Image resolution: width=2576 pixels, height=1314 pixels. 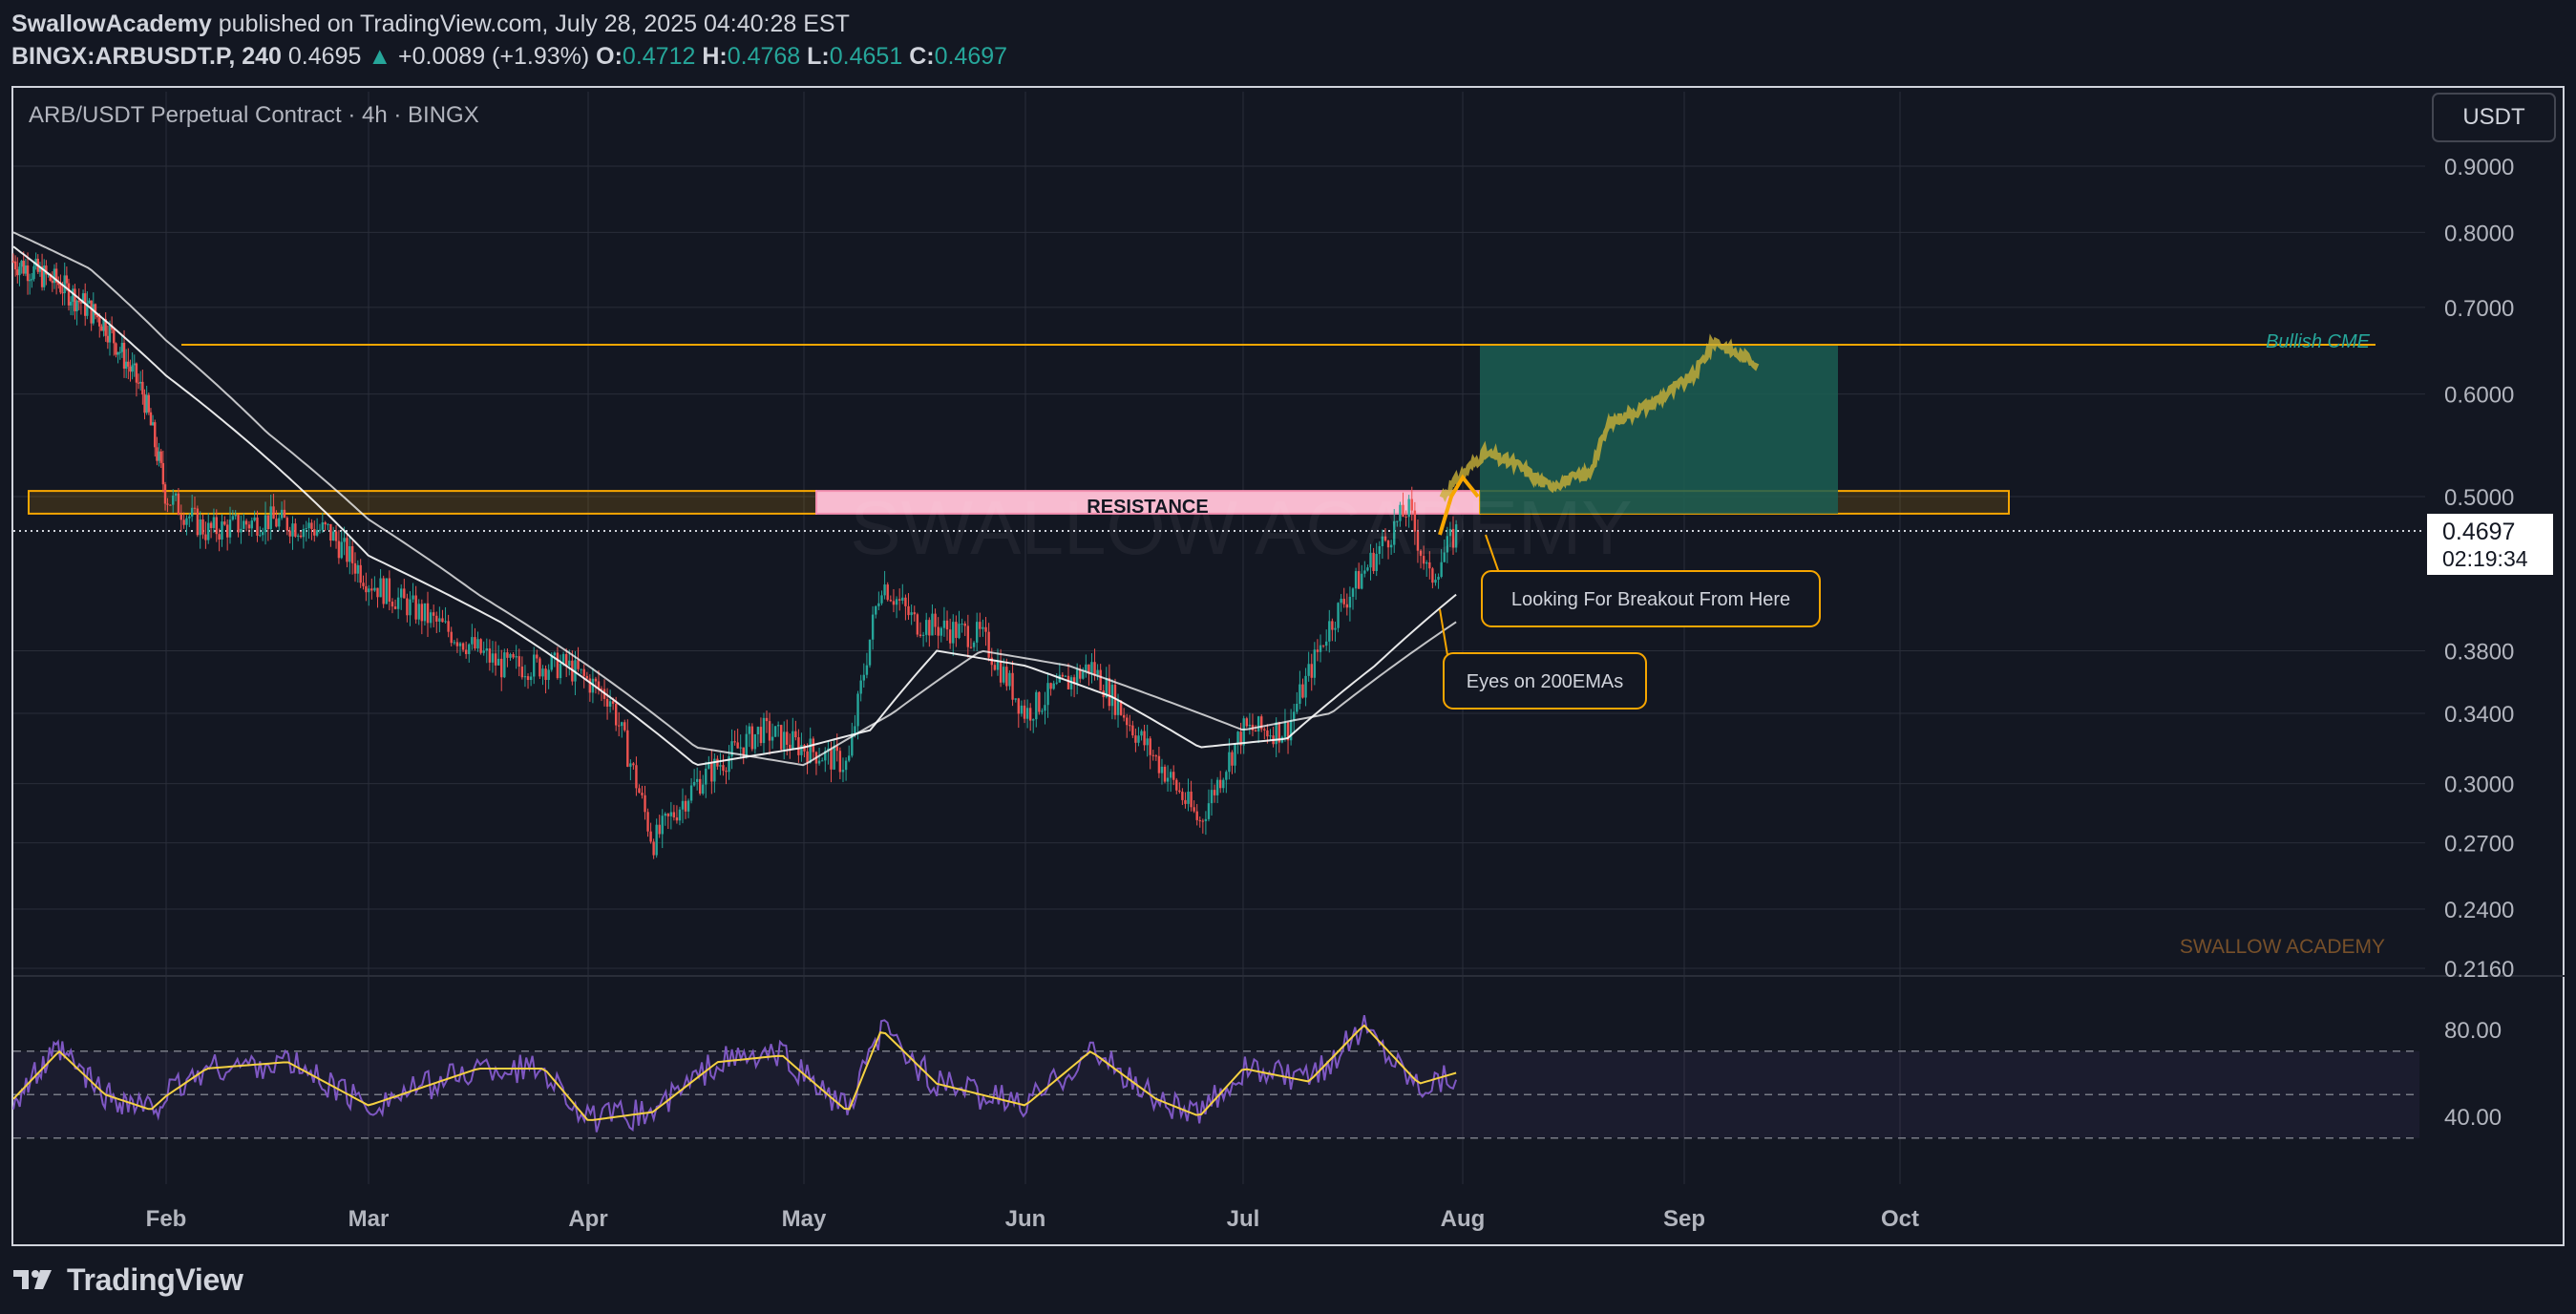 I want to click on rsi-tick-label: 80.00, so click(x=2473, y=1031).